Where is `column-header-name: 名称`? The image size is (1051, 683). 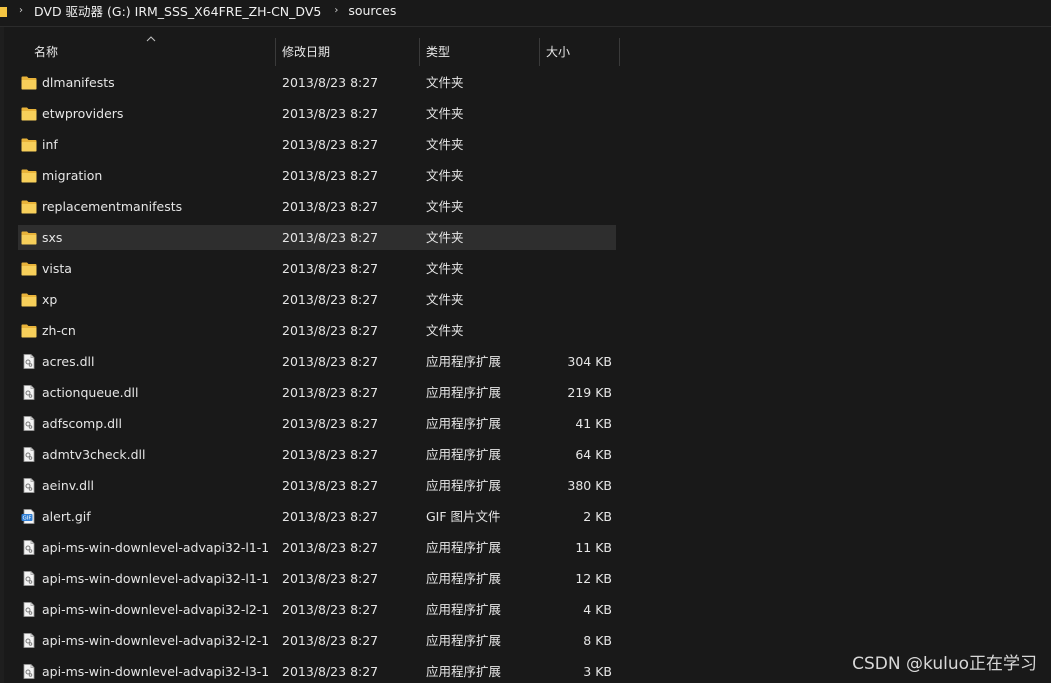
column-header-name: 名称 is located at coordinates (46, 52).